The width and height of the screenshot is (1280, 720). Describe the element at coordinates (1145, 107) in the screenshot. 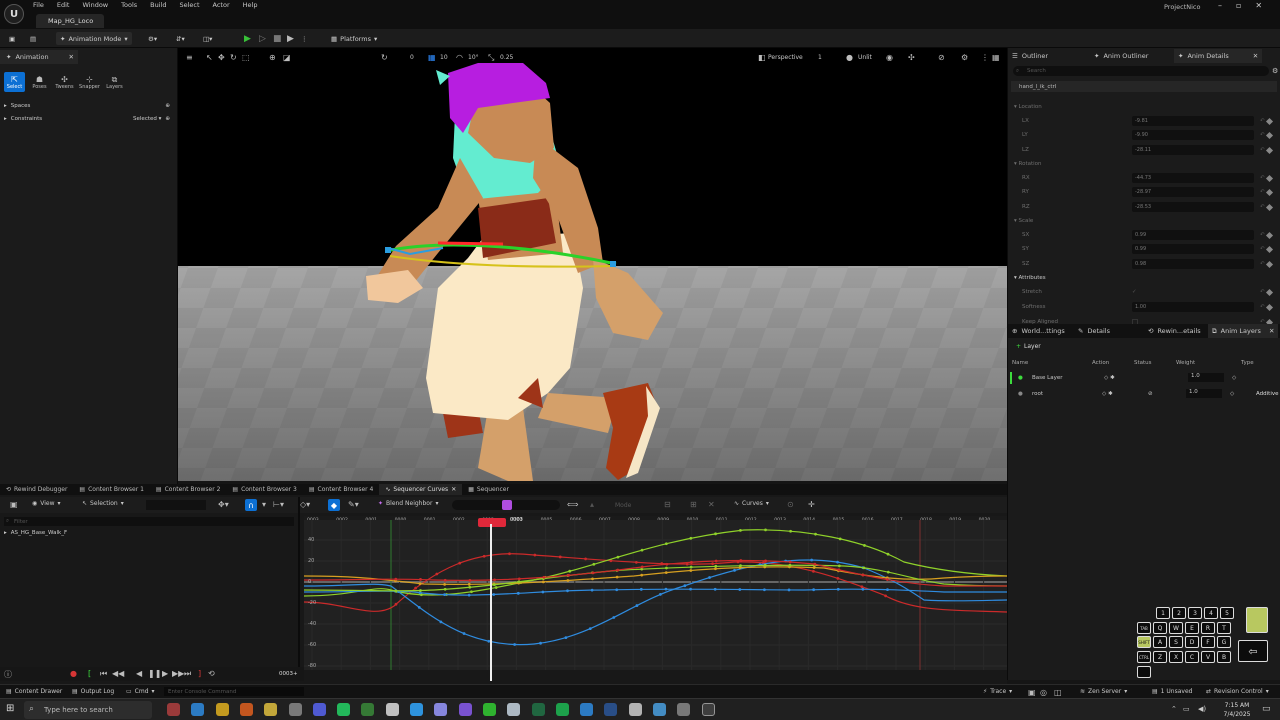

I see `section-location: ▾ Location` at that location.